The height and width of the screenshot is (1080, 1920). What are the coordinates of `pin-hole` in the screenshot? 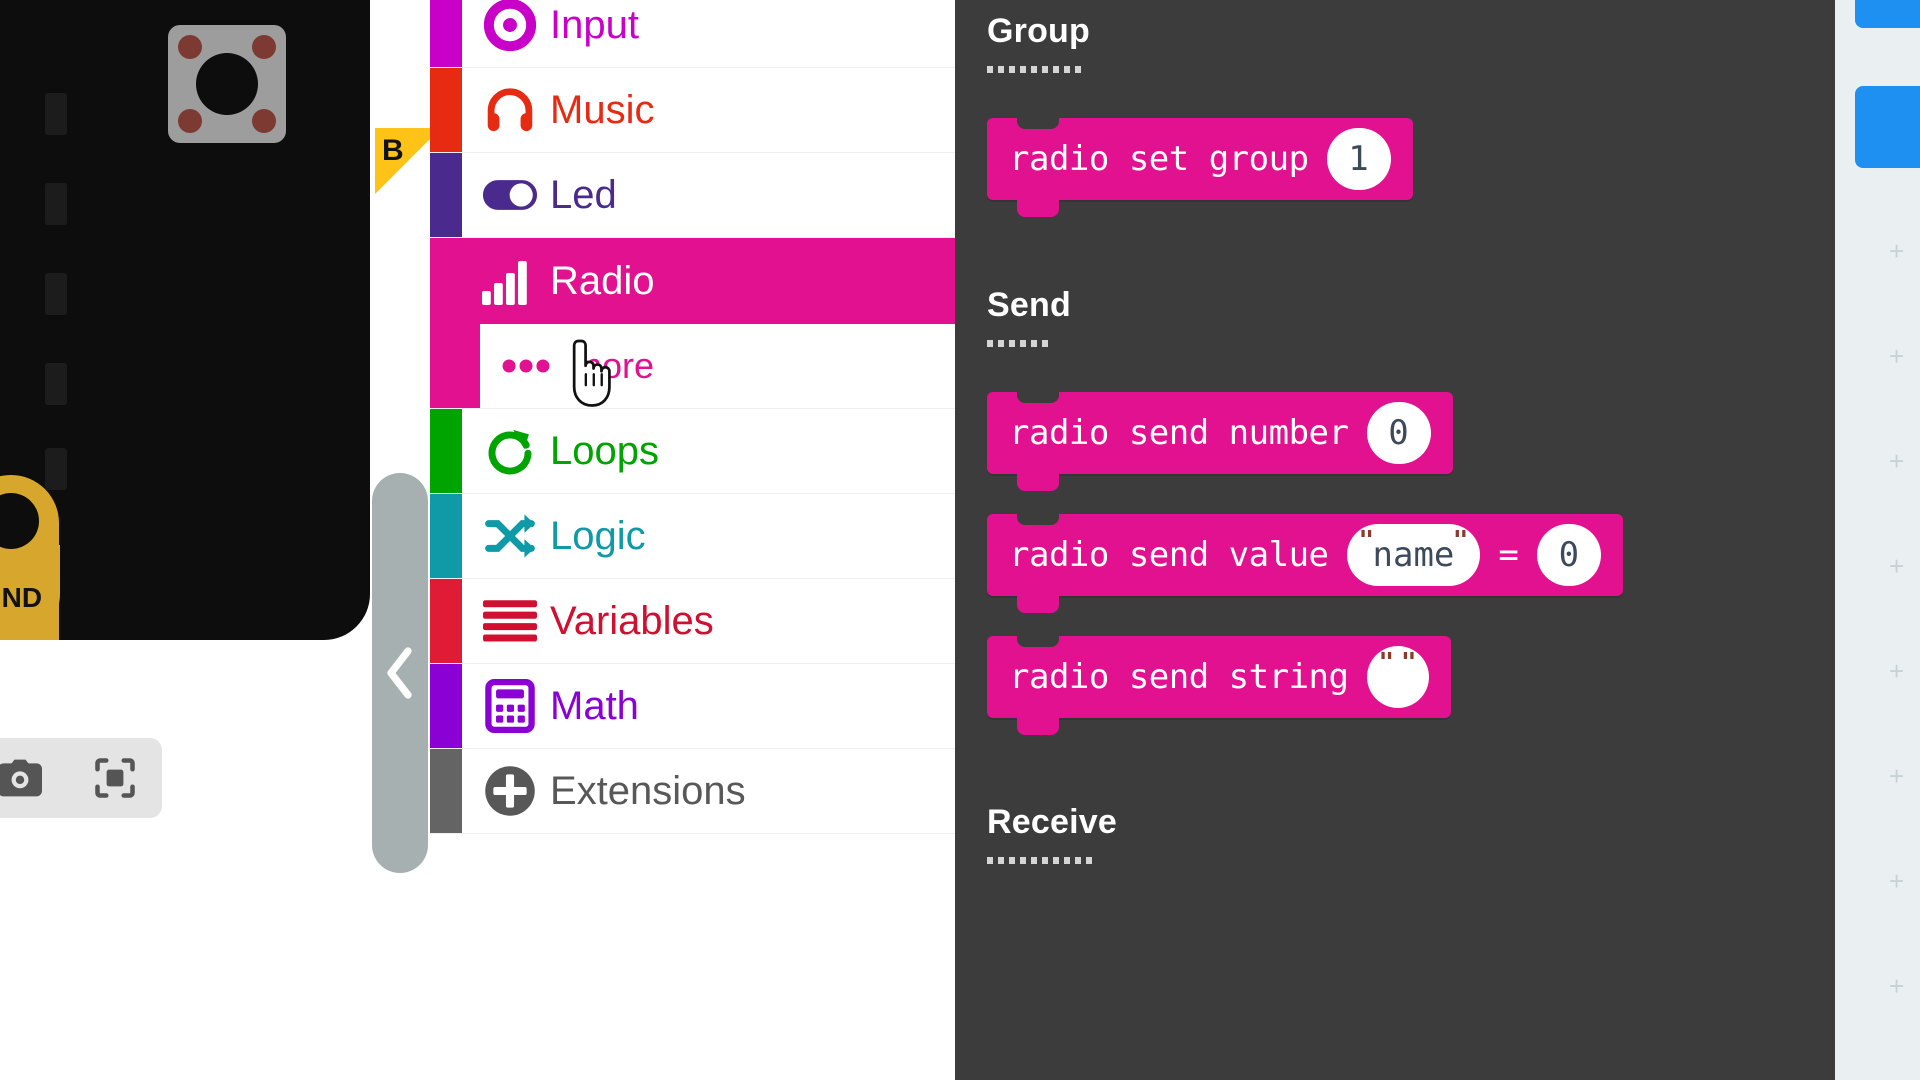 It's located at (19, 521).